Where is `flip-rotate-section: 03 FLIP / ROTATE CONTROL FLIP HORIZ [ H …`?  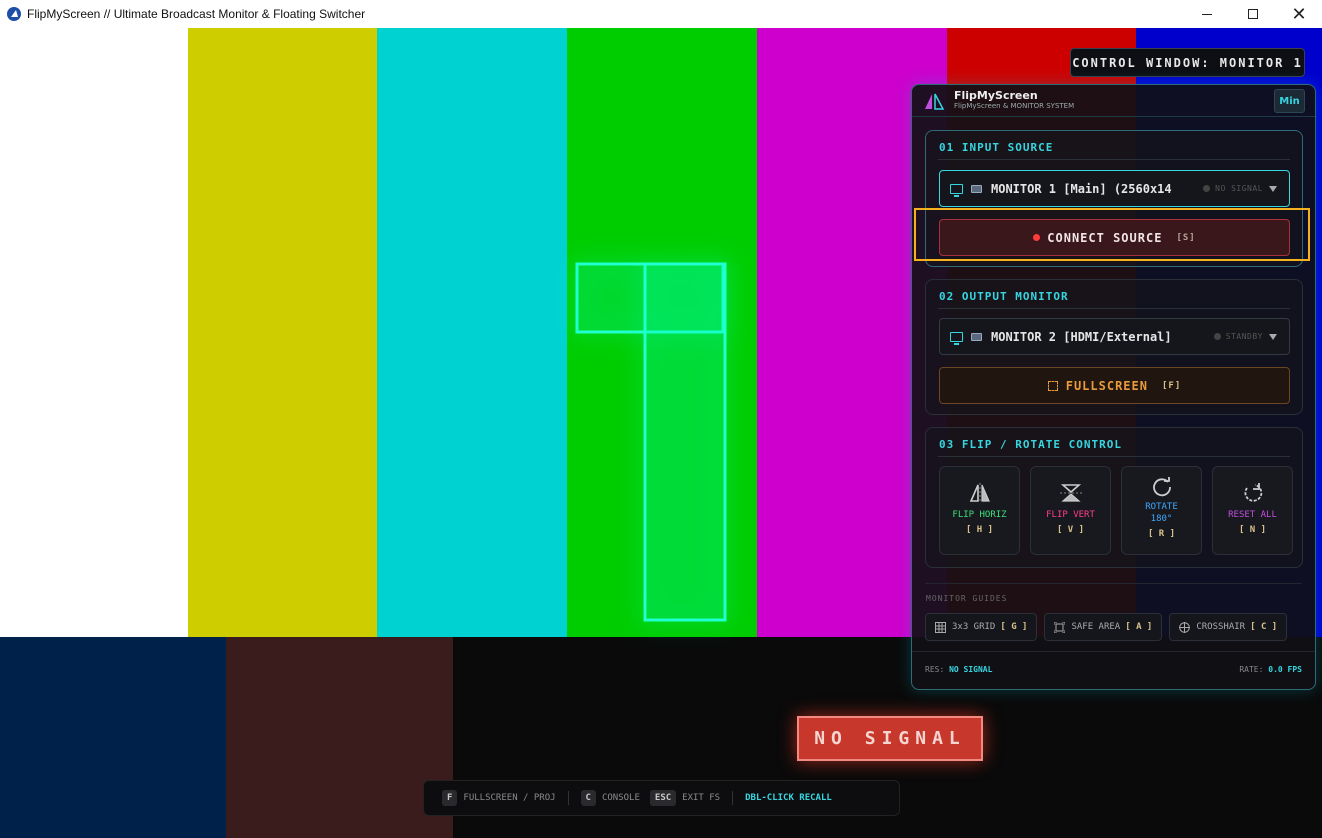 flip-rotate-section: 03 FLIP / ROTATE CONTROL FLIP HORIZ [ H … is located at coordinates (1114, 497).